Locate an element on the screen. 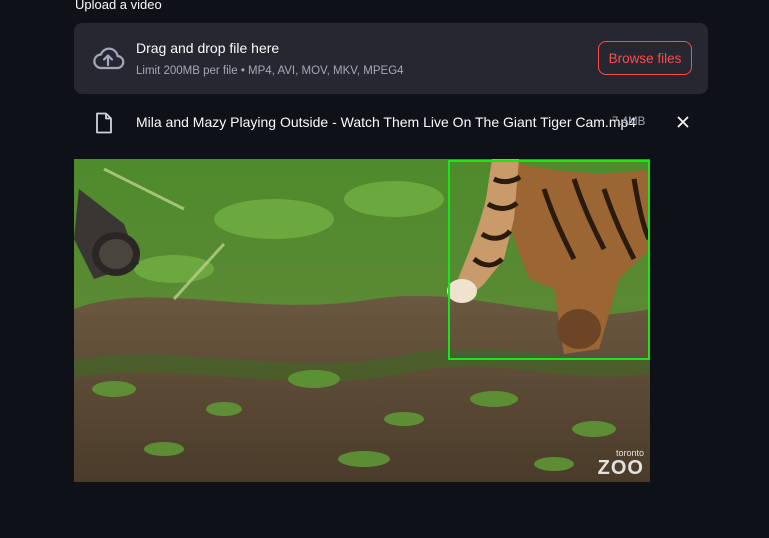  toronto-zoo-watermark: toronto ZOO is located at coordinates (620, 464).